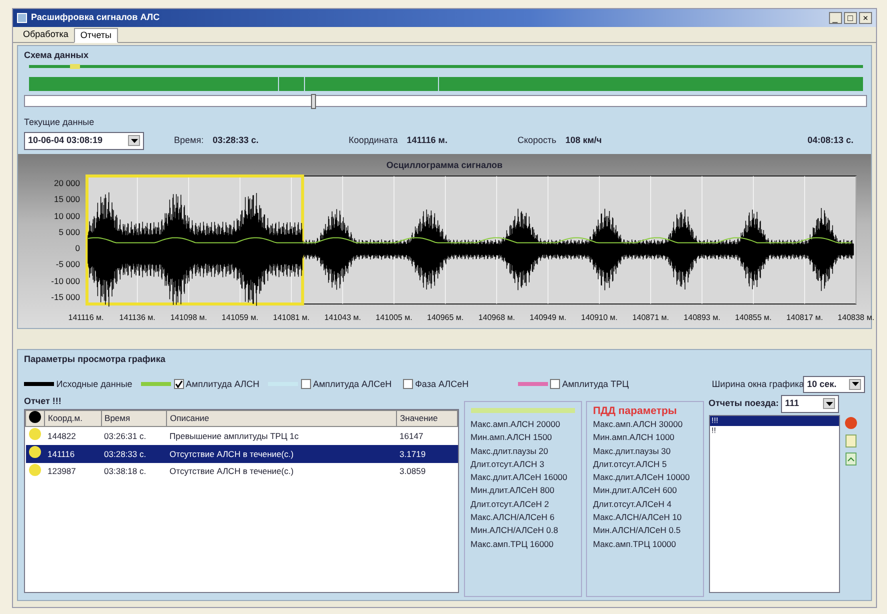 The image size is (887, 614). Describe the element at coordinates (548, 318) in the screenshot. I see `axis-label: 140949 м.` at that location.